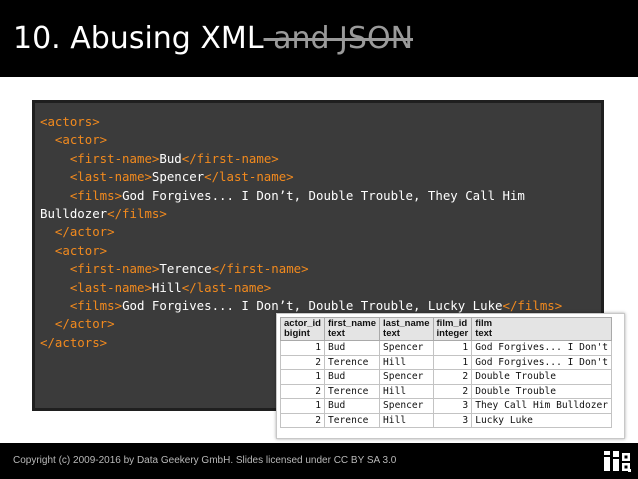 The height and width of the screenshot is (479, 638). I want to click on column-header-film-id: film_id integer, so click(452, 329).